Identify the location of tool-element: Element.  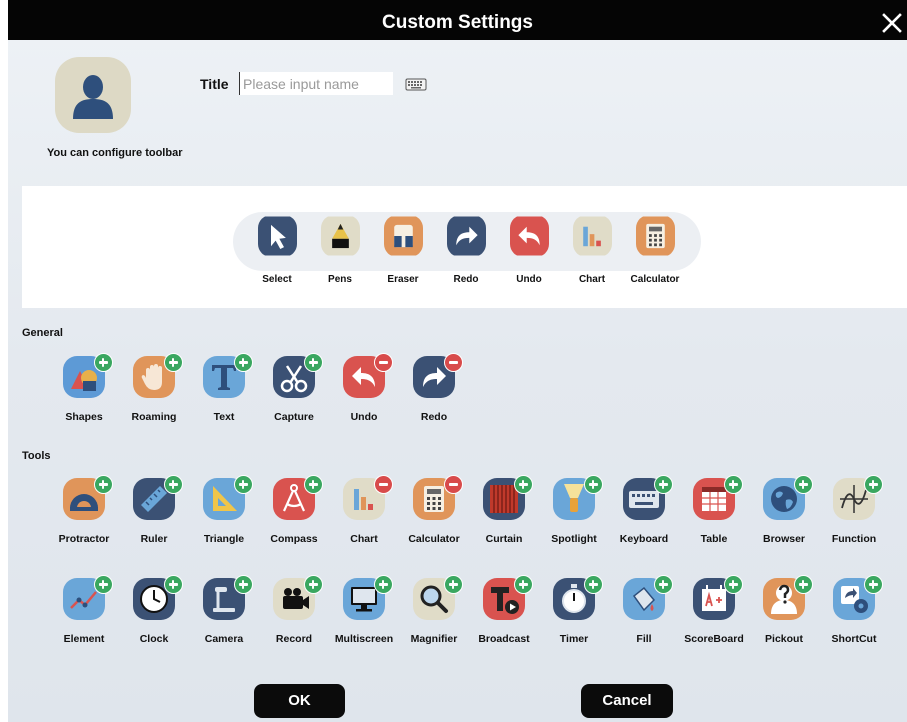
(84, 612).